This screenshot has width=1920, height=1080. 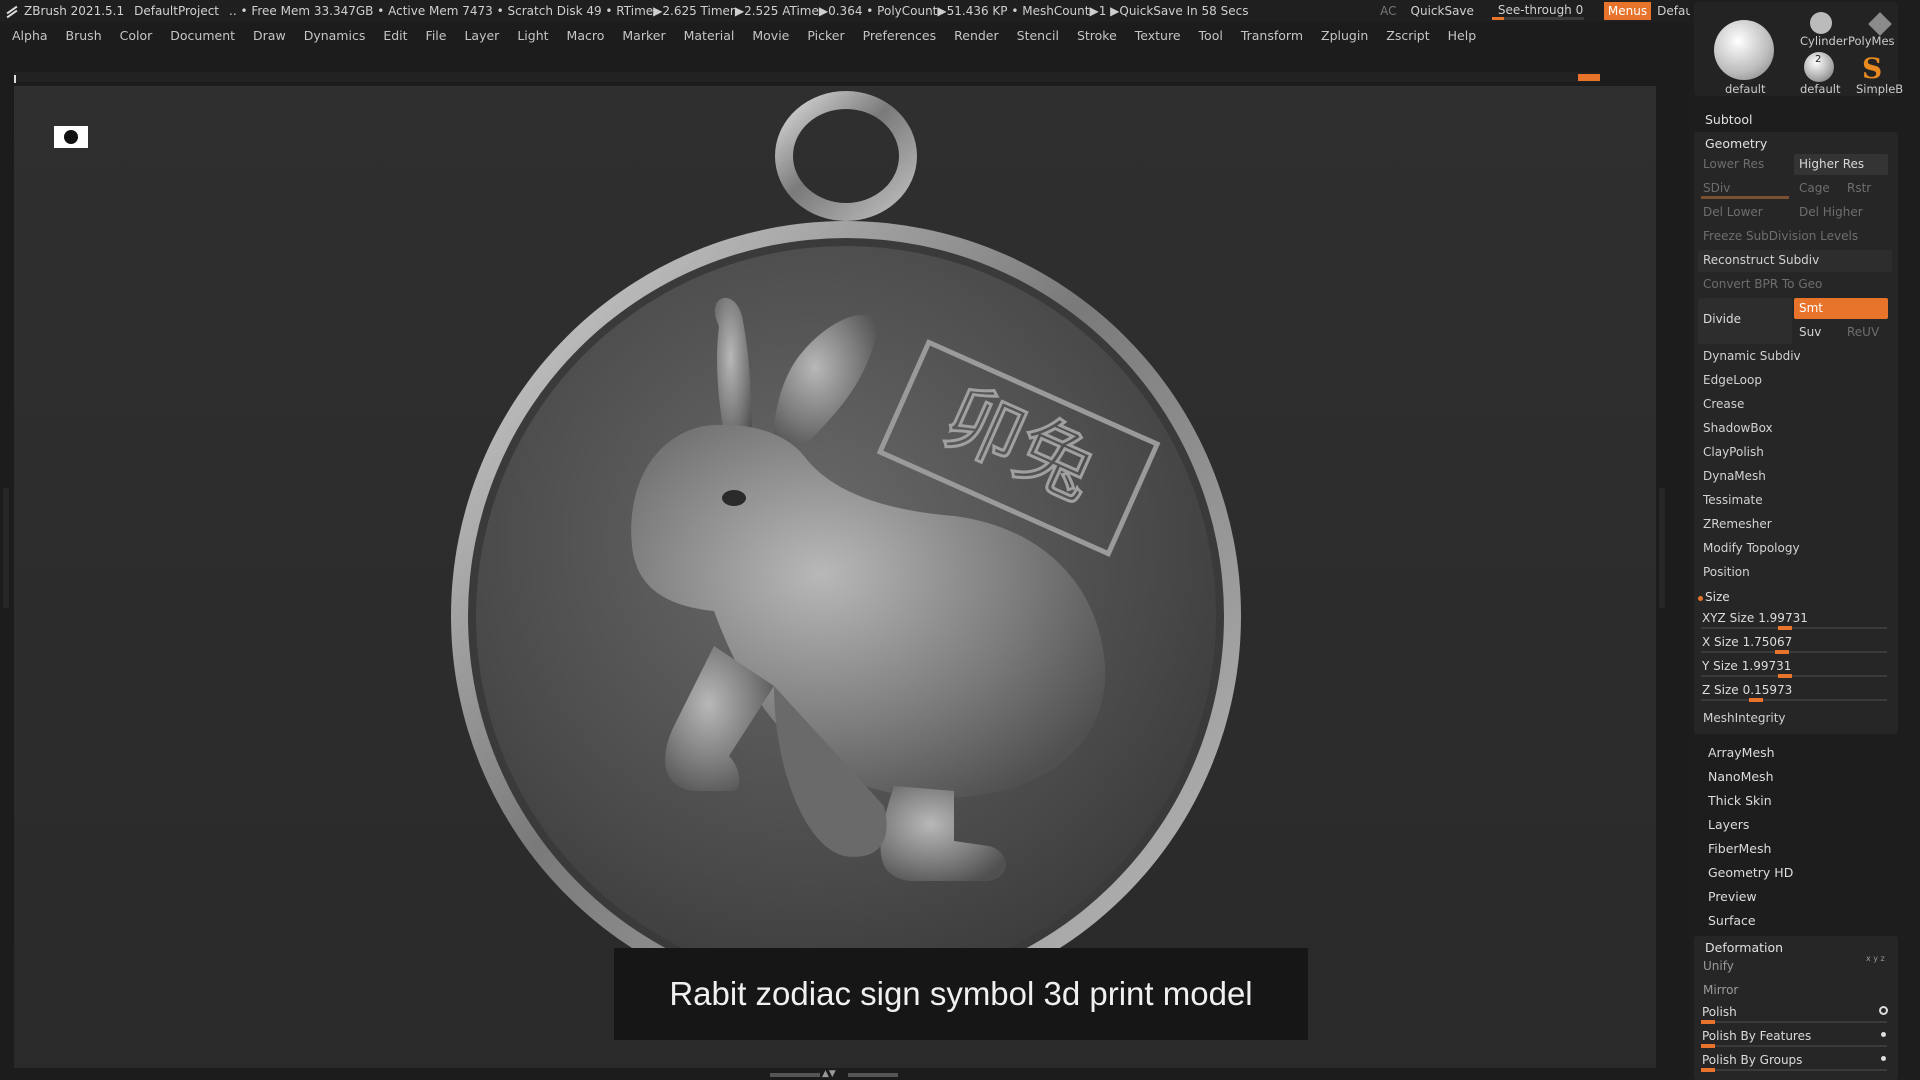 I want to click on polish-slider: Polish, so click(x=1795, y=1013).